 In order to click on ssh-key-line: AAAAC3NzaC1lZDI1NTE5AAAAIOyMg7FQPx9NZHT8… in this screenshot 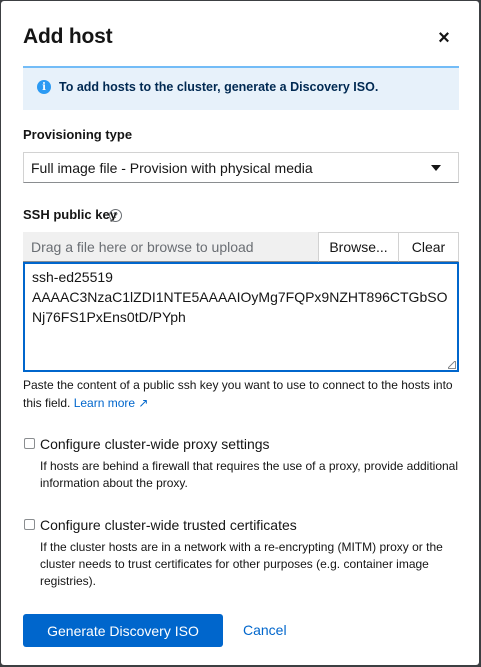, I will do `click(240, 297)`.